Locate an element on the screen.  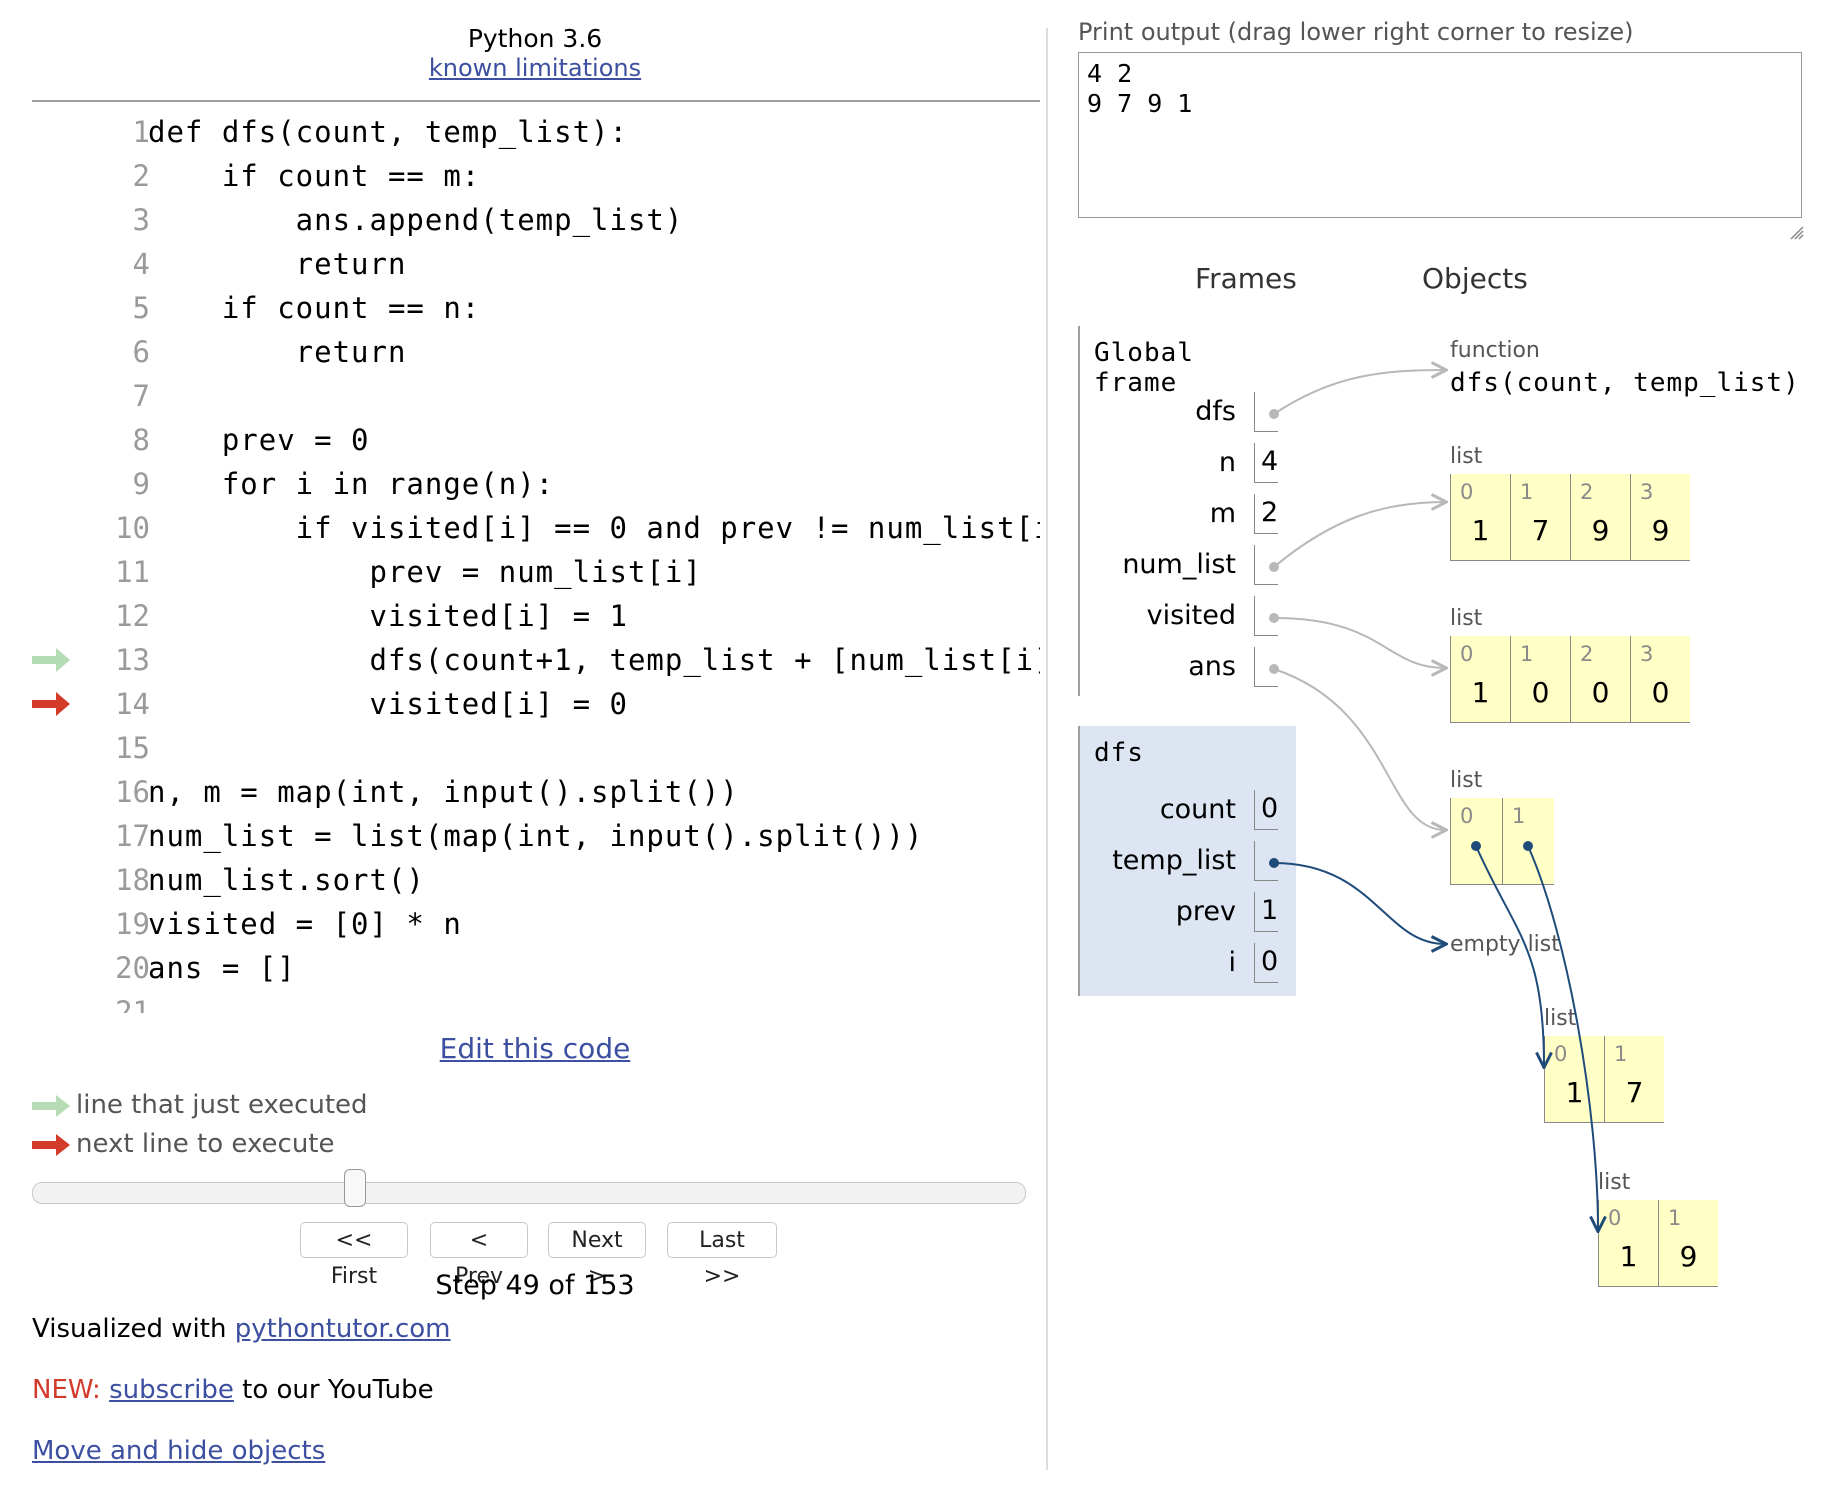
code-line: 19 visited = [0] * n is located at coordinates (536, 924).